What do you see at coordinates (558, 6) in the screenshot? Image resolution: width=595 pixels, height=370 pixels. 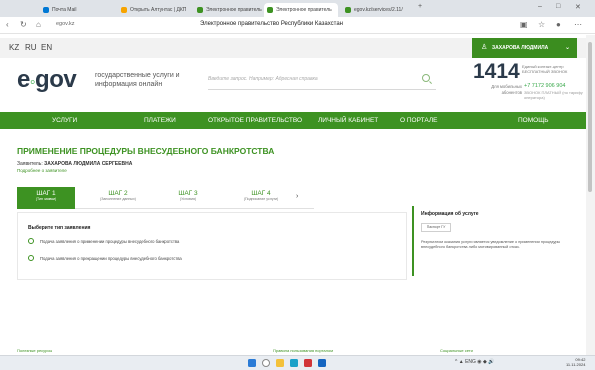 I see `maximize-button: □` at bounding box center [558, 6].